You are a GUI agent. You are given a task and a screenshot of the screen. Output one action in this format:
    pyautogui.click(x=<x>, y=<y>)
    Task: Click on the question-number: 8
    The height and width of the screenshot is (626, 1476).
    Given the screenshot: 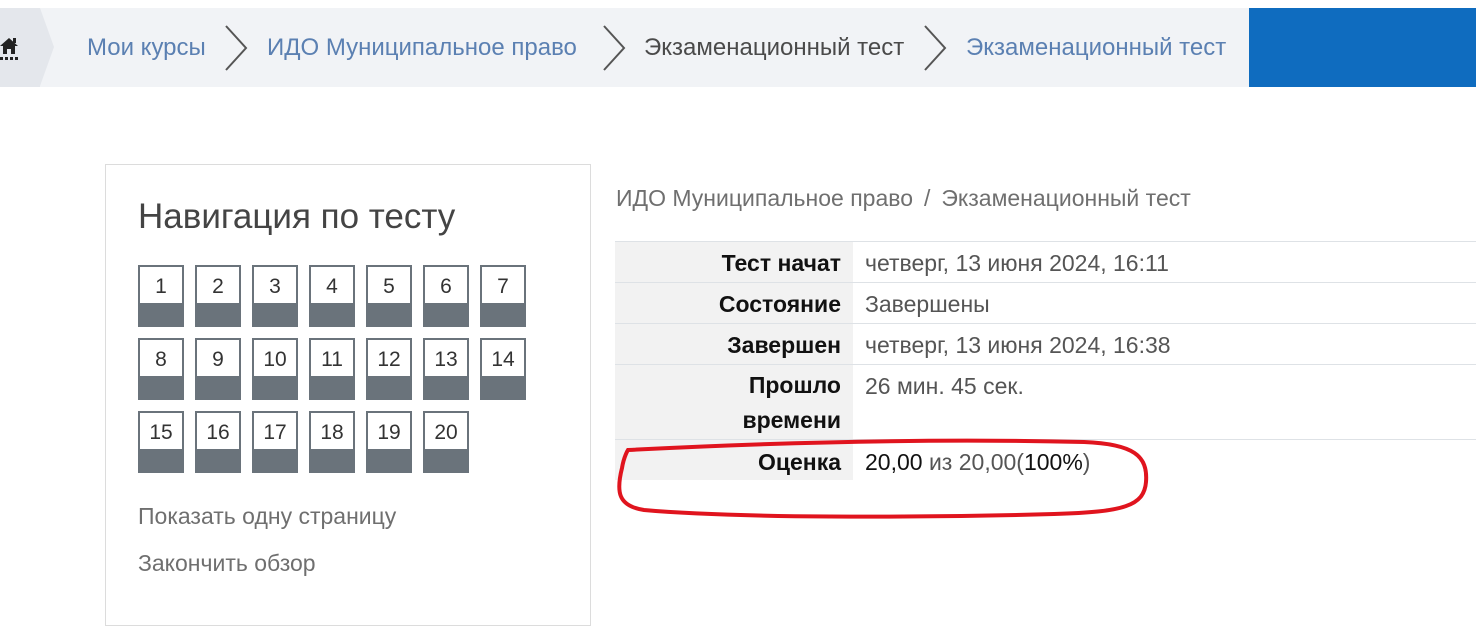 What is the action you would take?
    pyautogui.click(x=161, y=359)
    